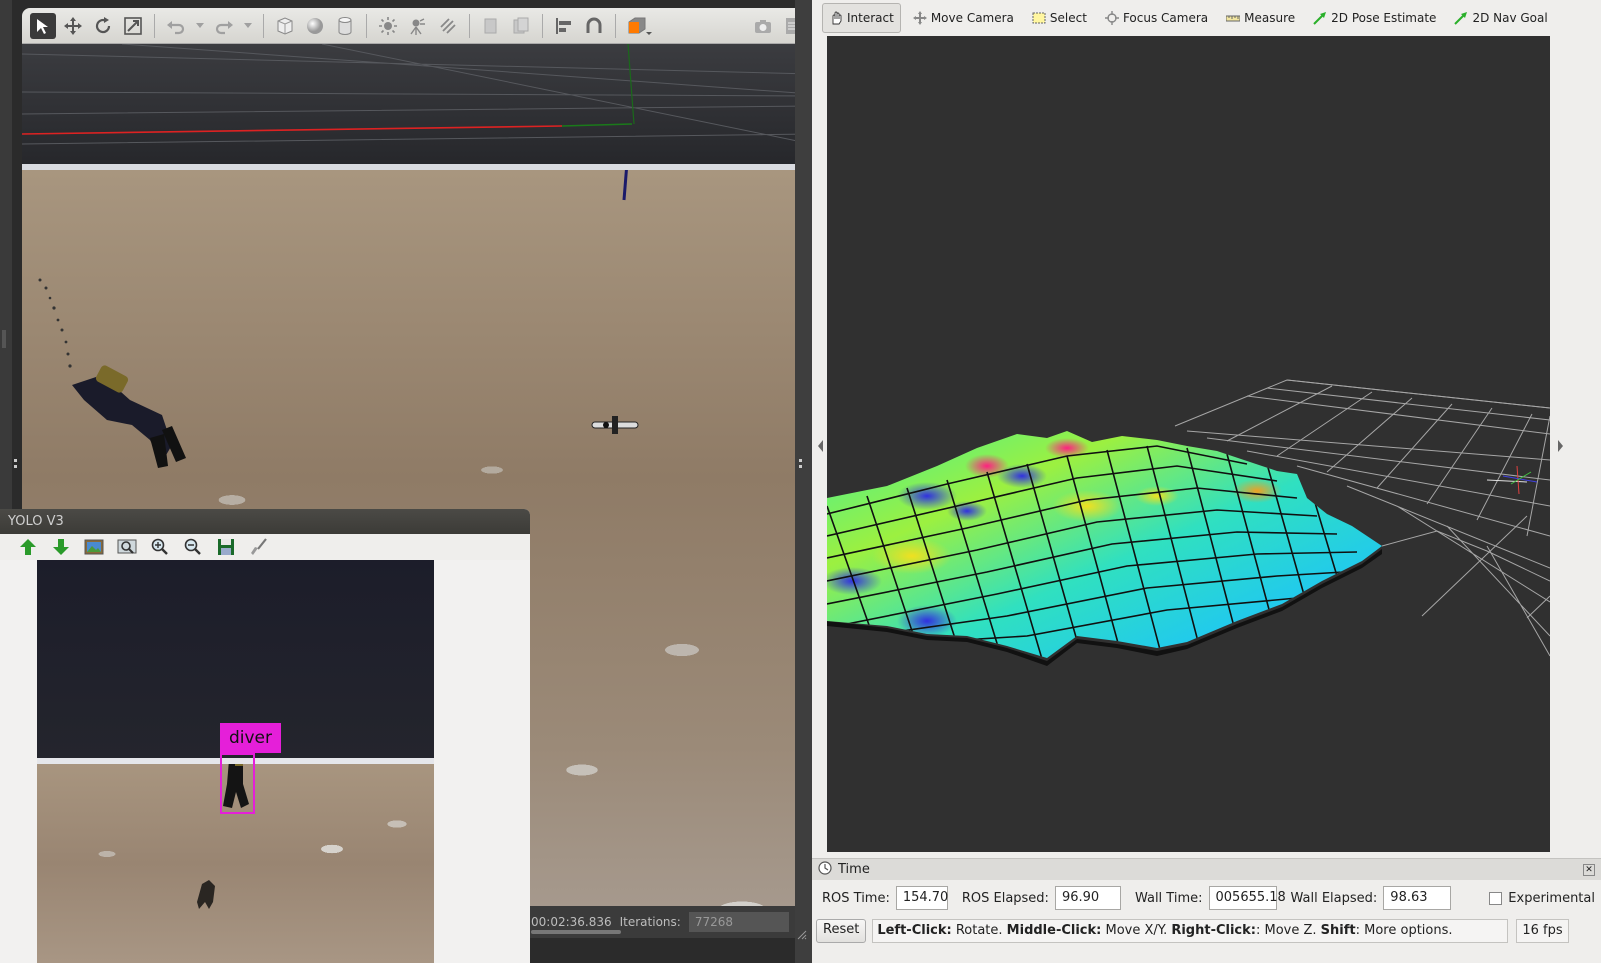 This screenshot has width=1601, height=963. What do you see at coordinates (763, 26) in the screenshot?
I see `screenshot-icon` at bounding box center [763, 26].